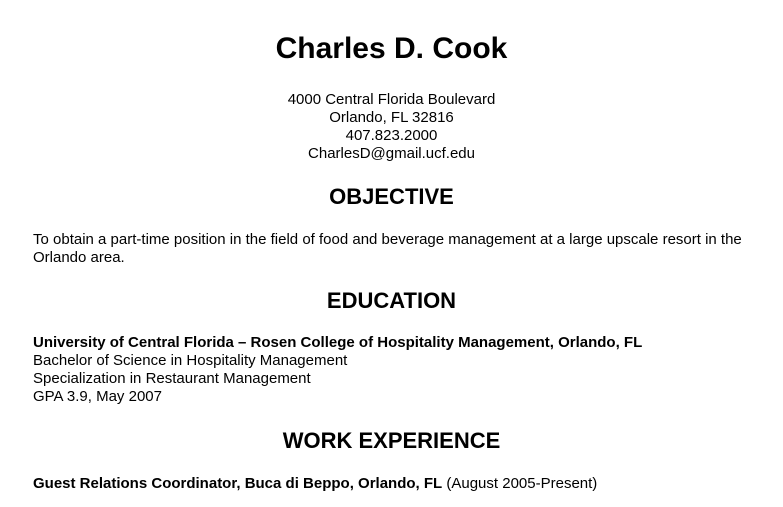  Describe the element at coordinates (391, 117) in the screenshot. I see `address-line-2: Orlando, FL 32816` at that location.